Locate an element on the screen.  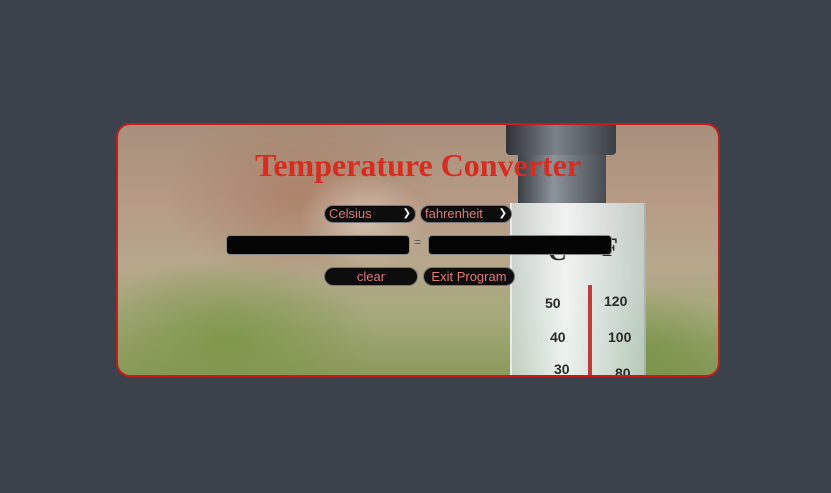
from-value-input is located at coordinates (318, 245).